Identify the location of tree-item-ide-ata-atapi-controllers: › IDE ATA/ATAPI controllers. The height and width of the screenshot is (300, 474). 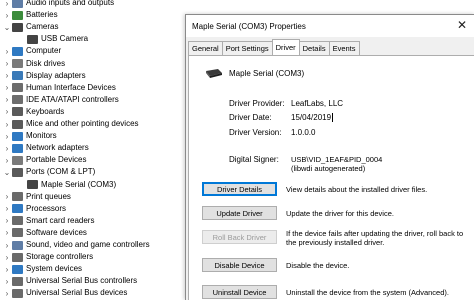
(60, 100).